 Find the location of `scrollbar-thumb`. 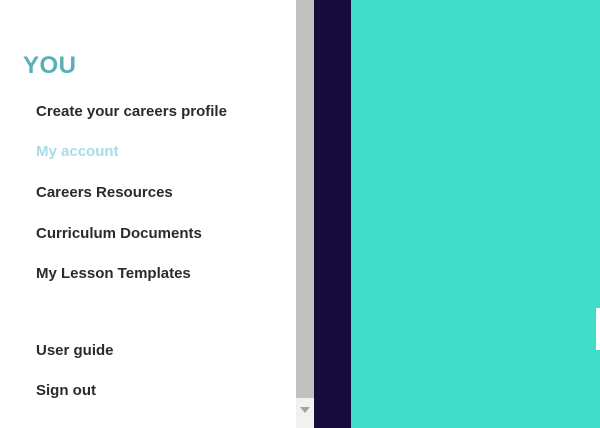

scrollbar-thumb is located at coordinates (305, 199).